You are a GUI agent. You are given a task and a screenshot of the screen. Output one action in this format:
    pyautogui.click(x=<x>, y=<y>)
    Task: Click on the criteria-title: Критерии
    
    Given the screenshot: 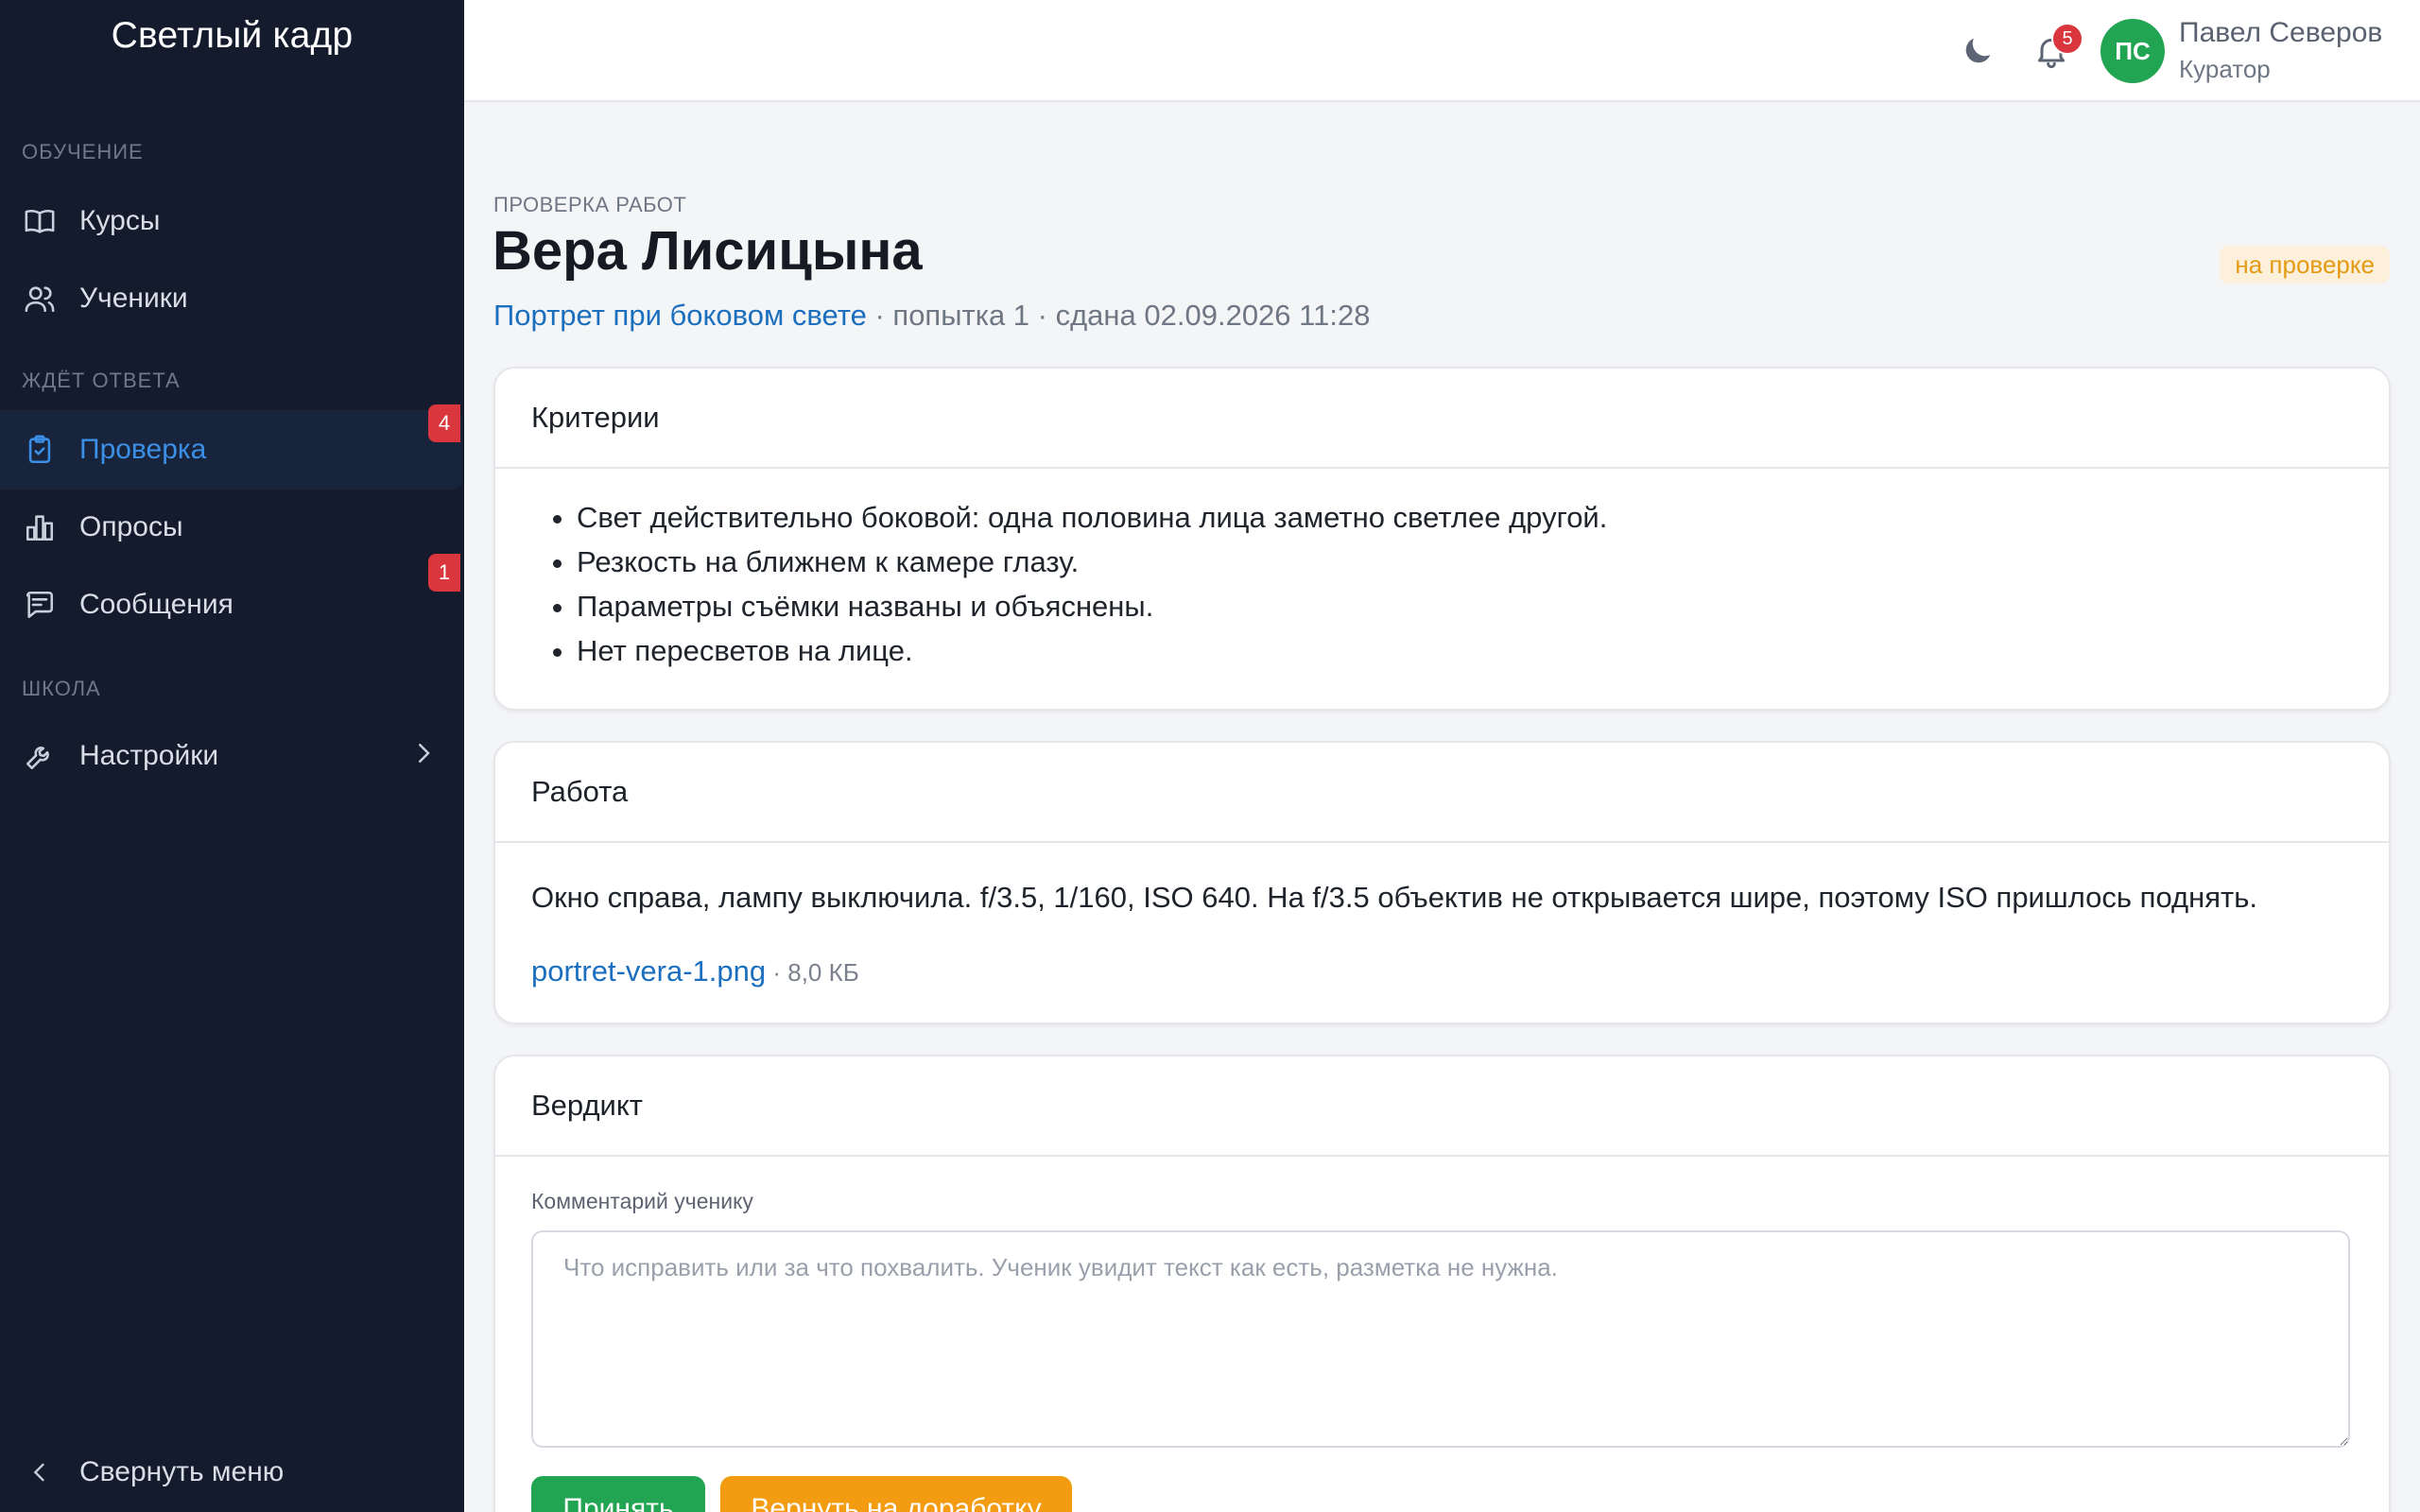 What is the action you would take?
    pyautogui.click(x=1442, y=419)
    